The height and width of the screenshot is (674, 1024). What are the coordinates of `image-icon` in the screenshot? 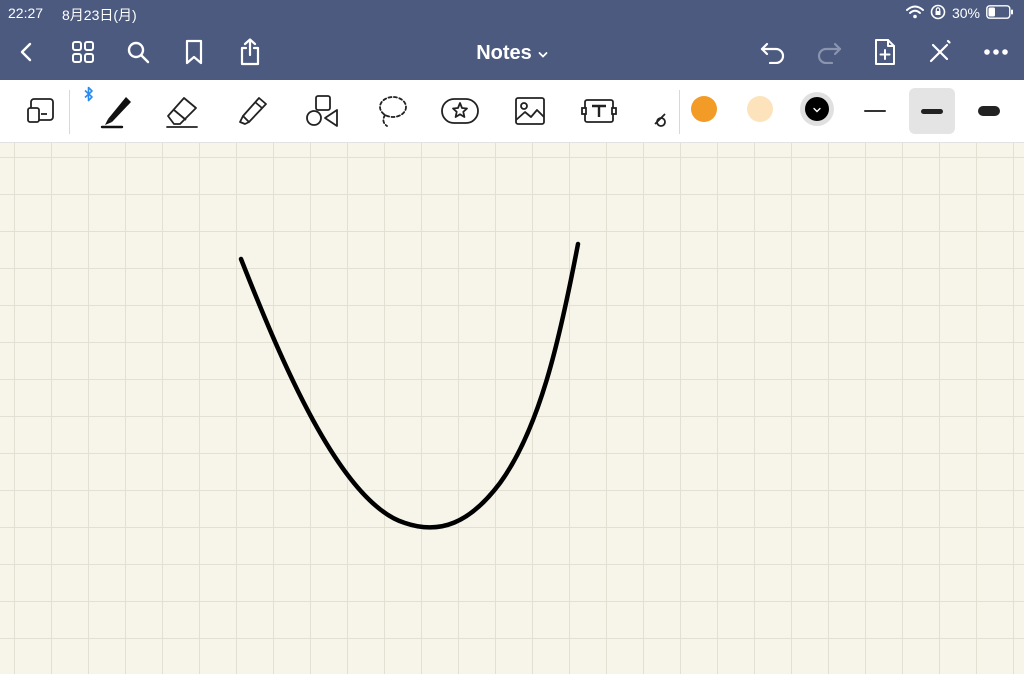 It's located at (530, 111).